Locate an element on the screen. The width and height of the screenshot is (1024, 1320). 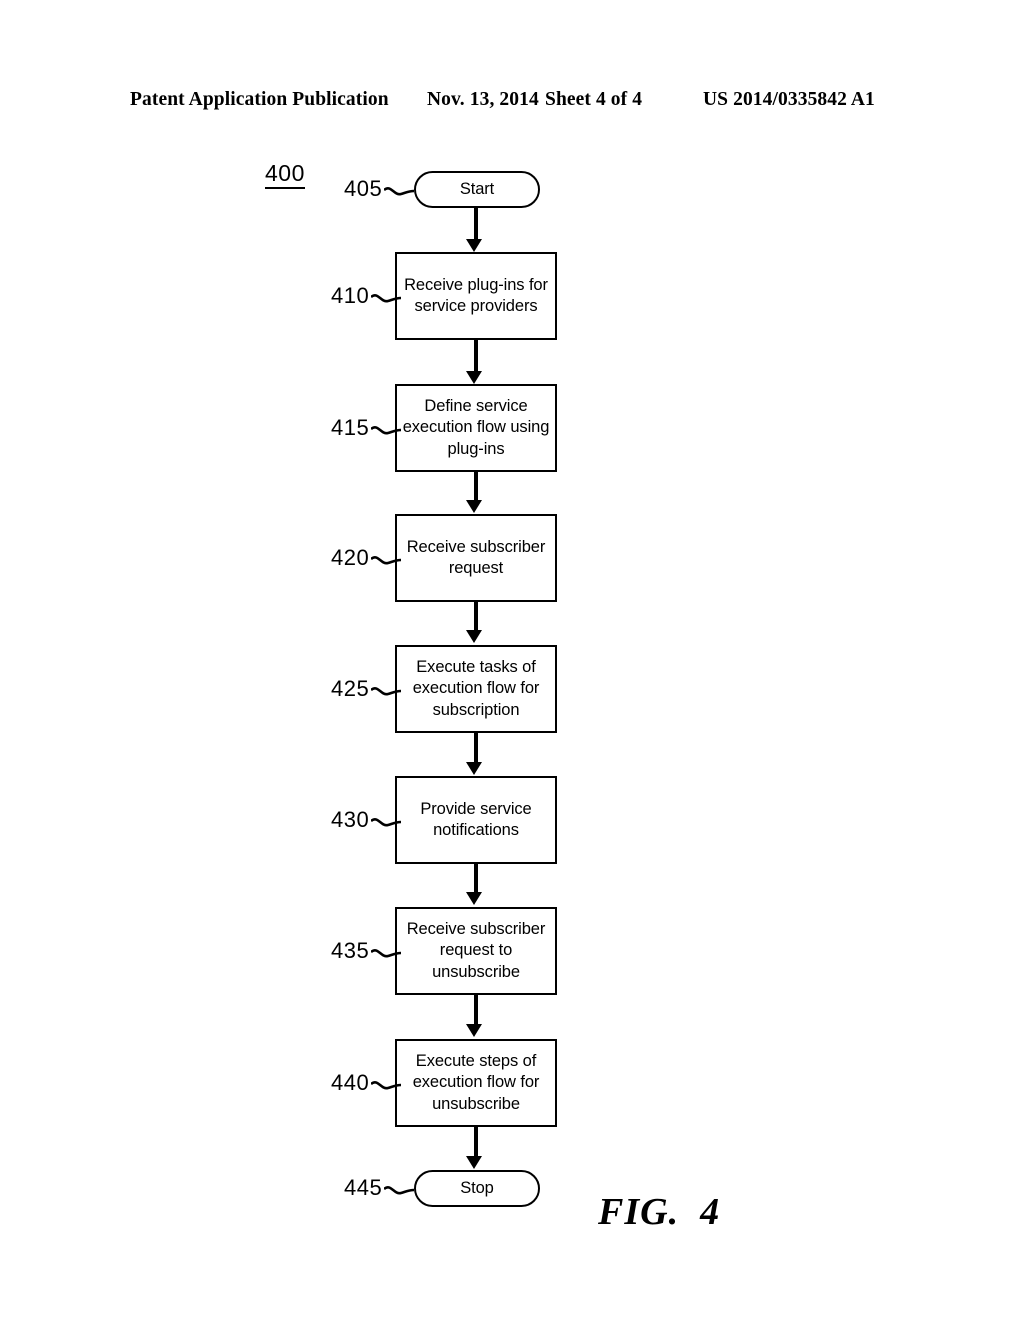
ref-numeral-445: 445 is located at coordinates (379, 1188).